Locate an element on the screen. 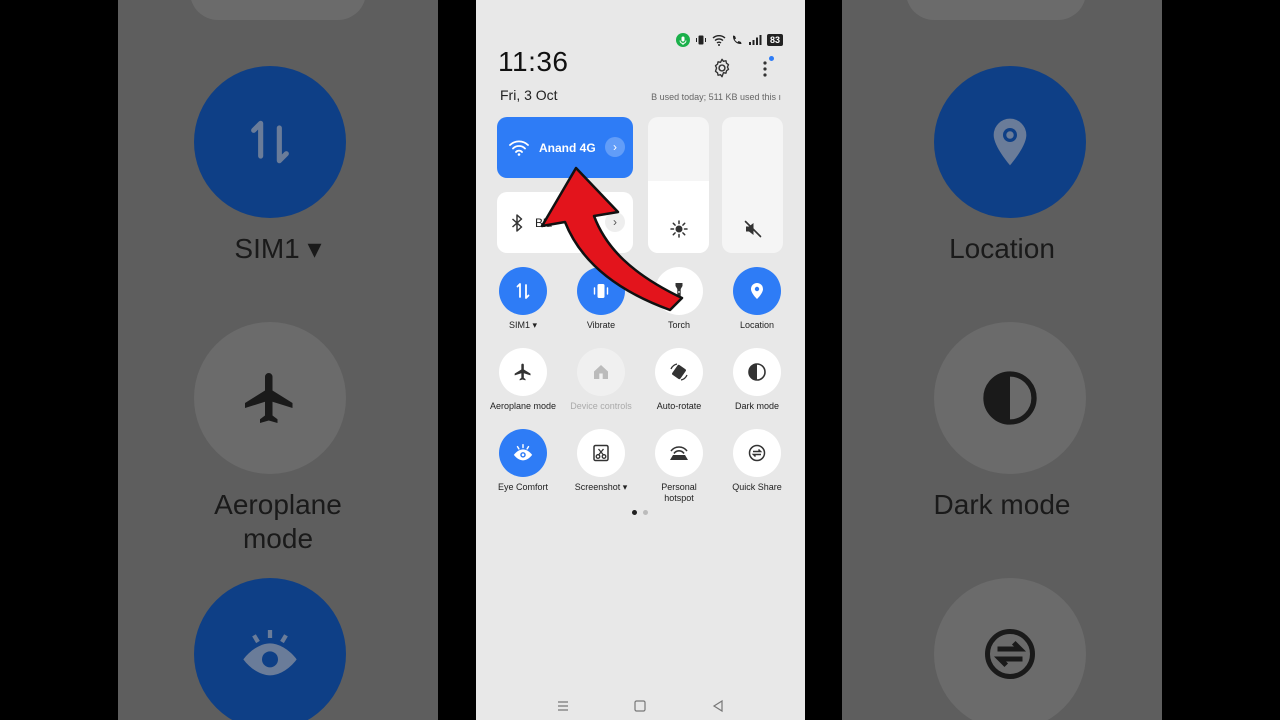 This screenshot has width=1280, height=720. settings-gear-icon is located at coordinates (722, 68).